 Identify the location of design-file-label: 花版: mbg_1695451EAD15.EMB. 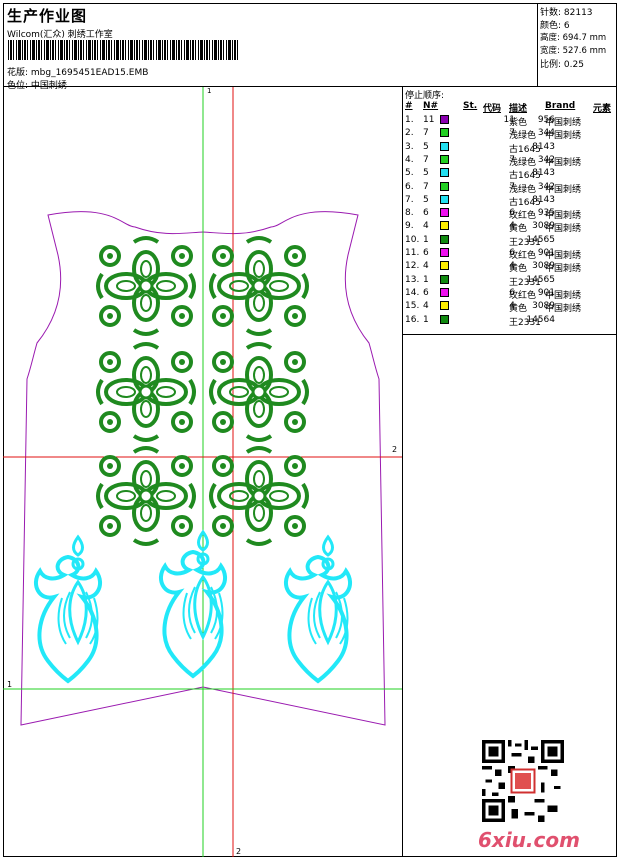
(78, 73).